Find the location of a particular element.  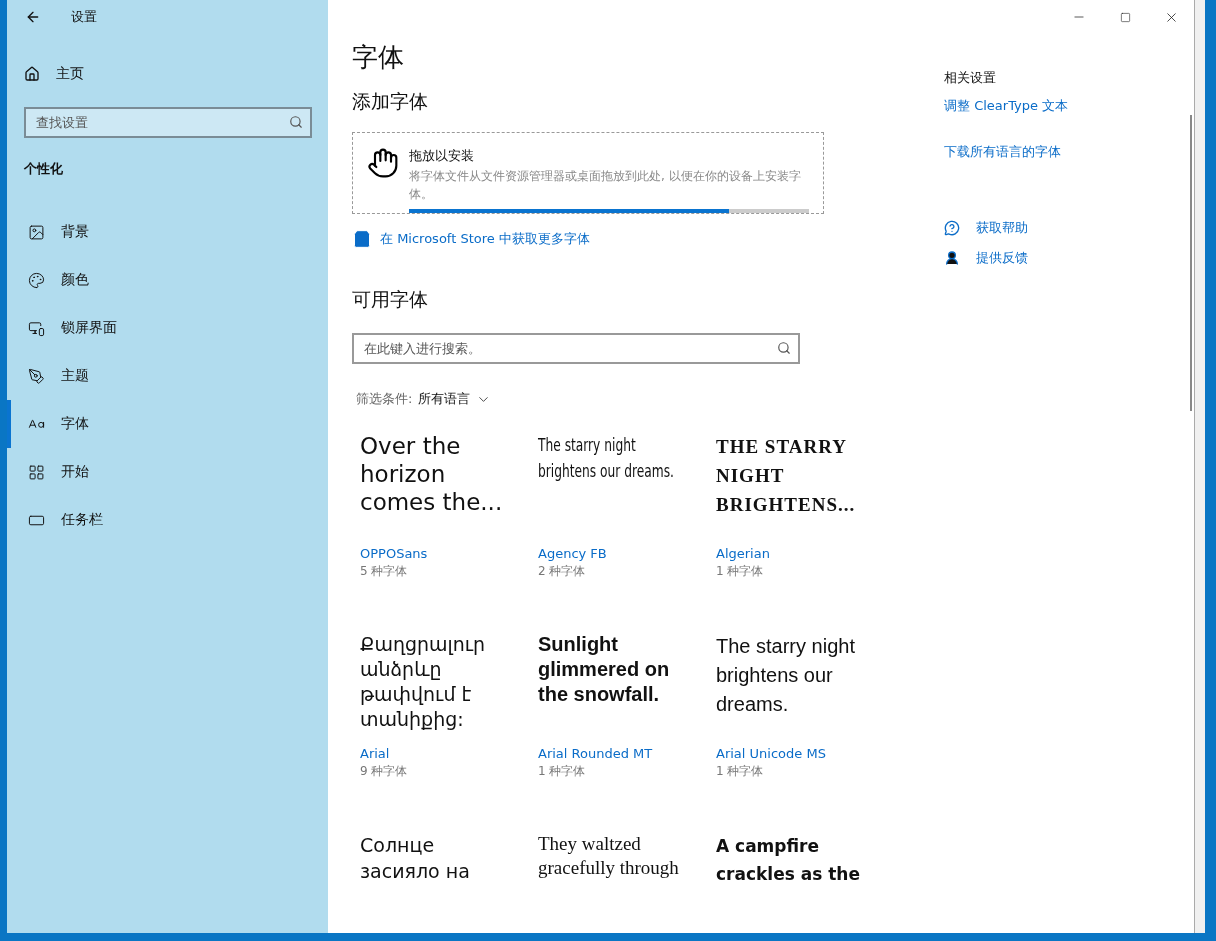

font-name-link: Arial Unicode MS is located at coordinates (800, 753).